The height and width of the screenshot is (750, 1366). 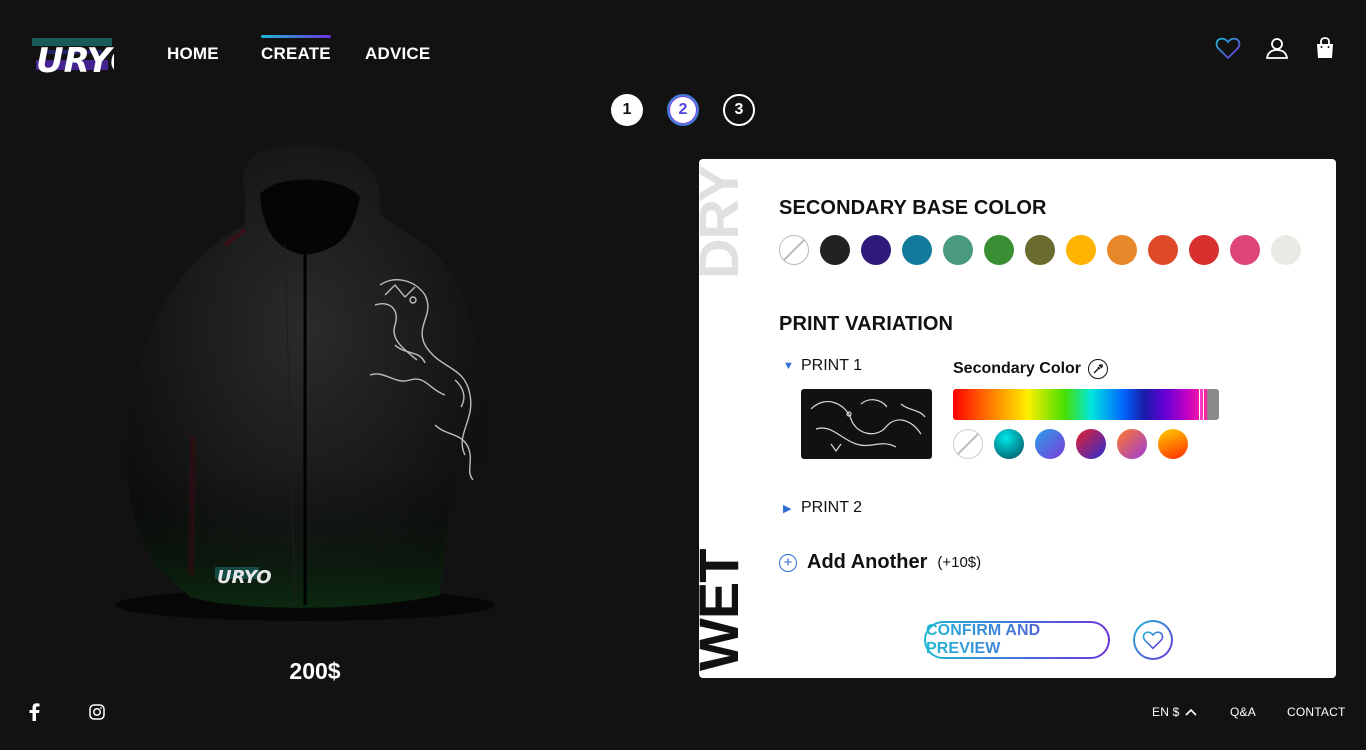 I want to click on gradient-swatch-none, so click(x=968, y=444).